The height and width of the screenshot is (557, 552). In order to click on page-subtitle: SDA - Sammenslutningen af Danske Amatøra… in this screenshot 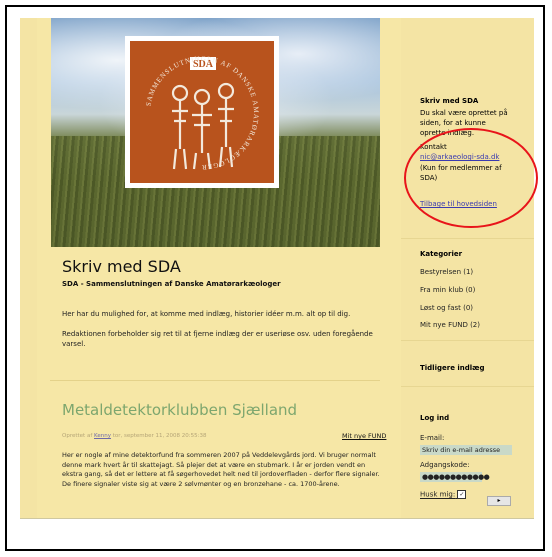, I will do `click(171, 284)`.